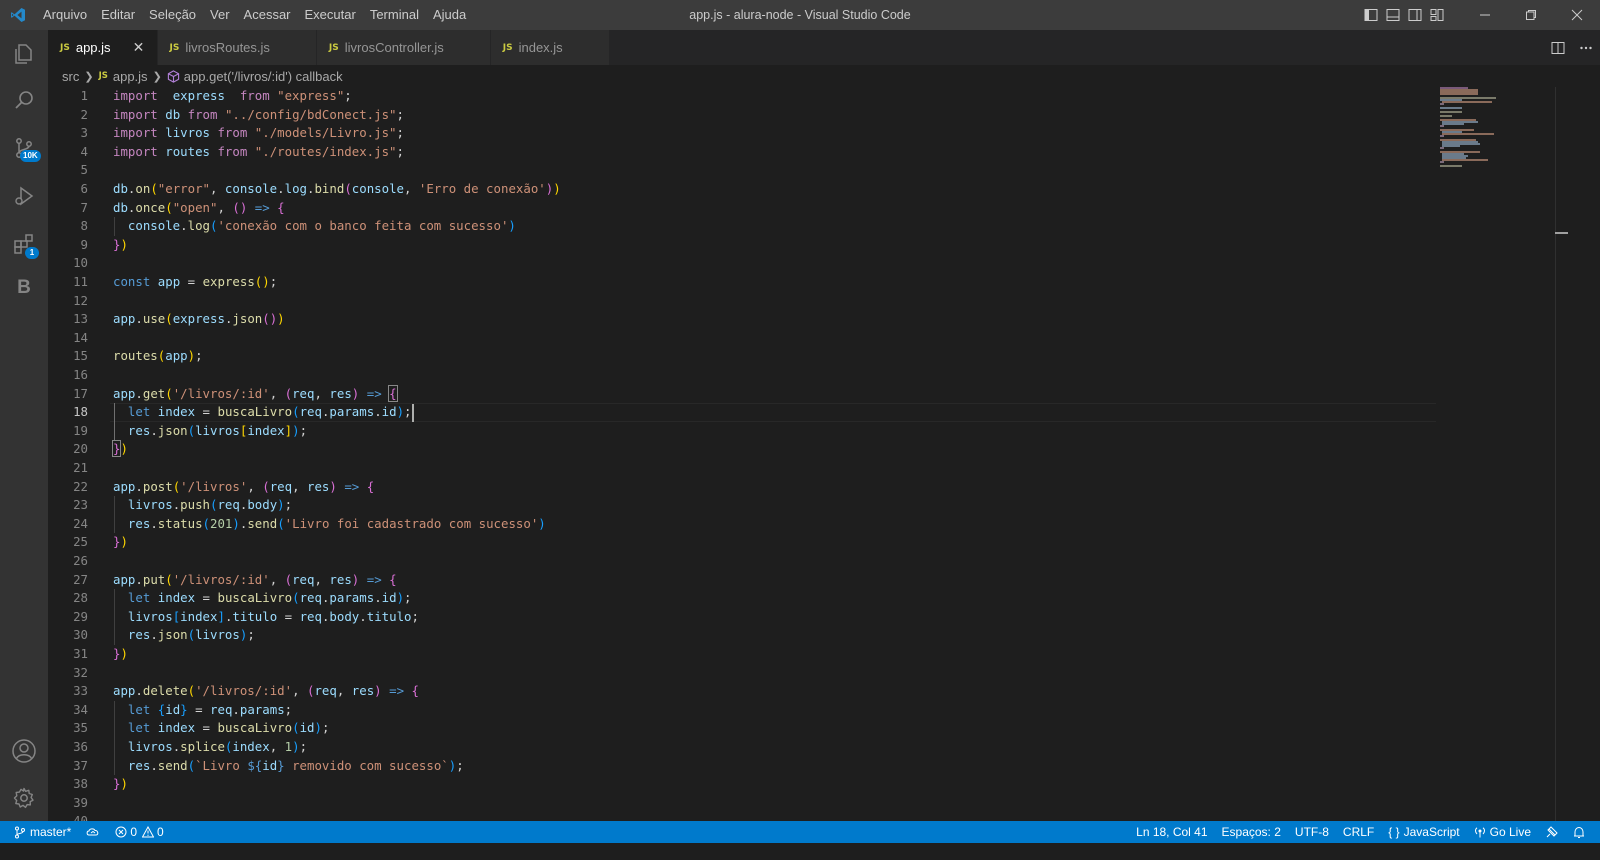 The image size is (1600, 860). Describe the element at coordinates (1251, 832) in the screenshot. I see `indentation-status: Espaços: 2` at that location.